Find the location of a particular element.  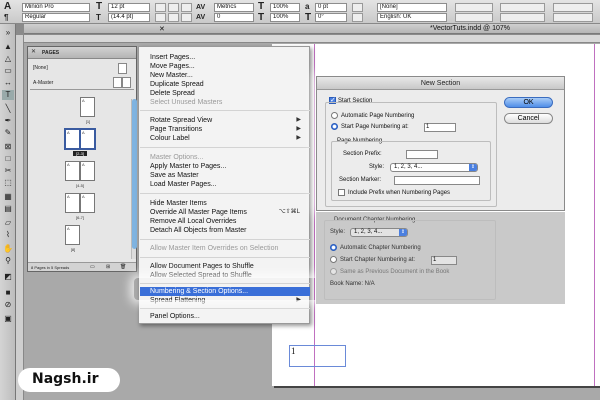

menu-item-override-all: Override All Master Page Items is located at coordinates (198, 212).